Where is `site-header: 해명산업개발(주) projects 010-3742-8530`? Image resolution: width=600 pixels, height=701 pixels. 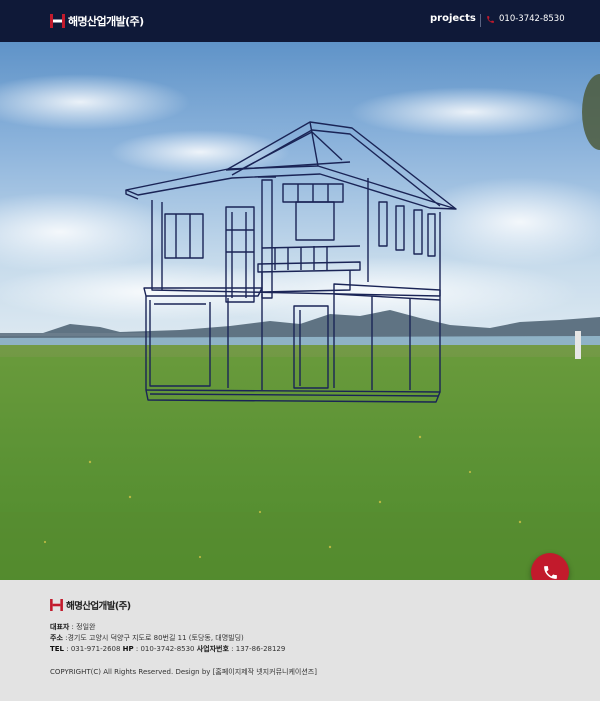
site-header: 해명산업개발(주) projects 010-3742-8530 is located at coordinates (300, 21).